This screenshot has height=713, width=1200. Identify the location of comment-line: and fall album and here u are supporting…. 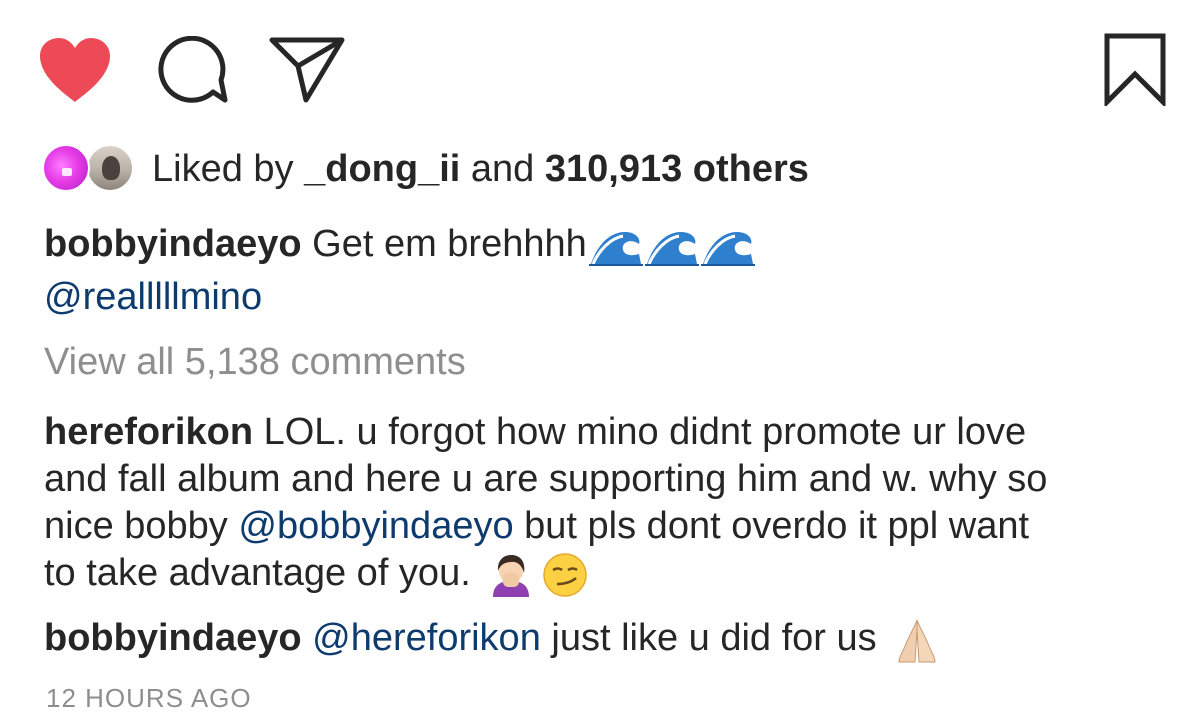
(546, 479).